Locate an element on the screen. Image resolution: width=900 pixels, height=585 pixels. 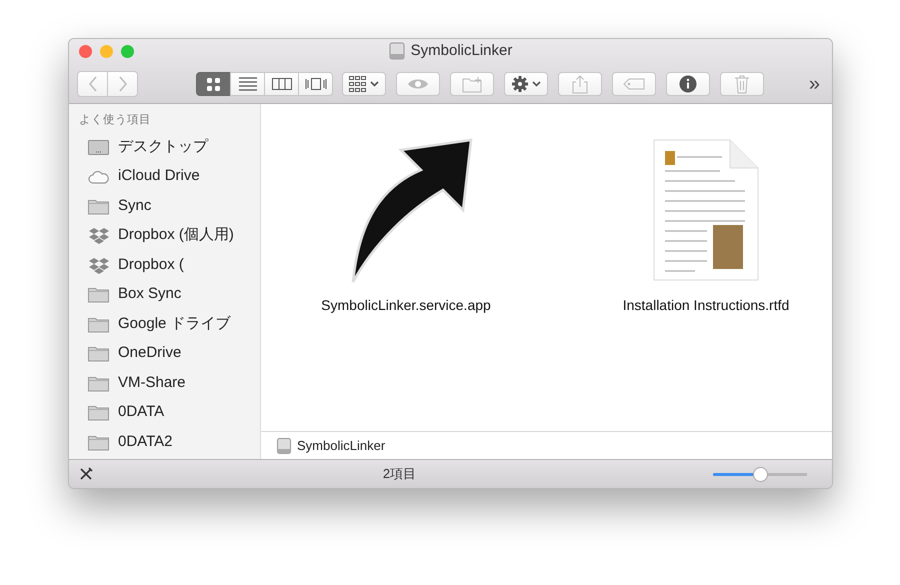
sidebar-item: Sync is located at coordinates (135, 206).